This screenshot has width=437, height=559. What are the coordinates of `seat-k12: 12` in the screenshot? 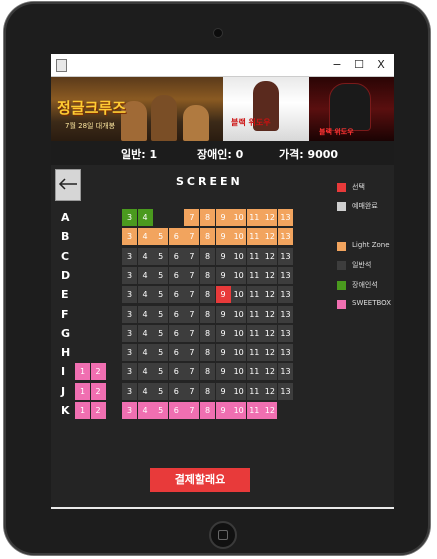 It's located at (270, 410).